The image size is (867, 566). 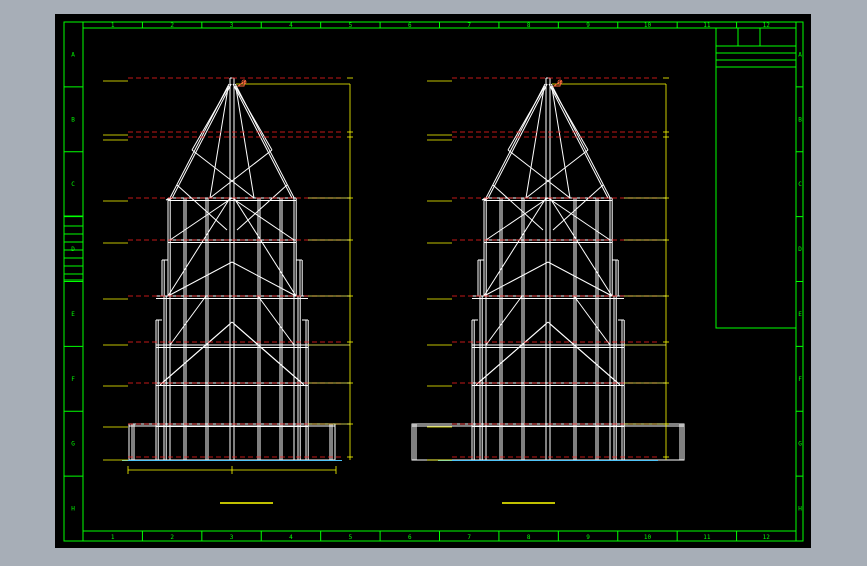 I want to click on row-label: D, so click(x=800, y=249).